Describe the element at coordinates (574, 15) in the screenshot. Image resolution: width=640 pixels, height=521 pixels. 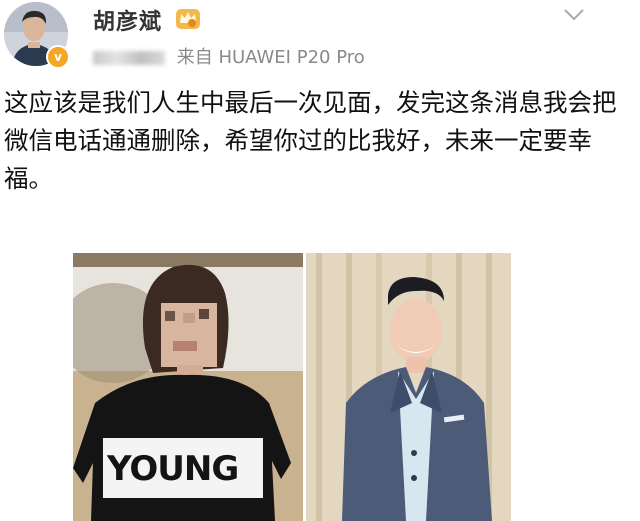
I see `chevron-down-icon` at that location.